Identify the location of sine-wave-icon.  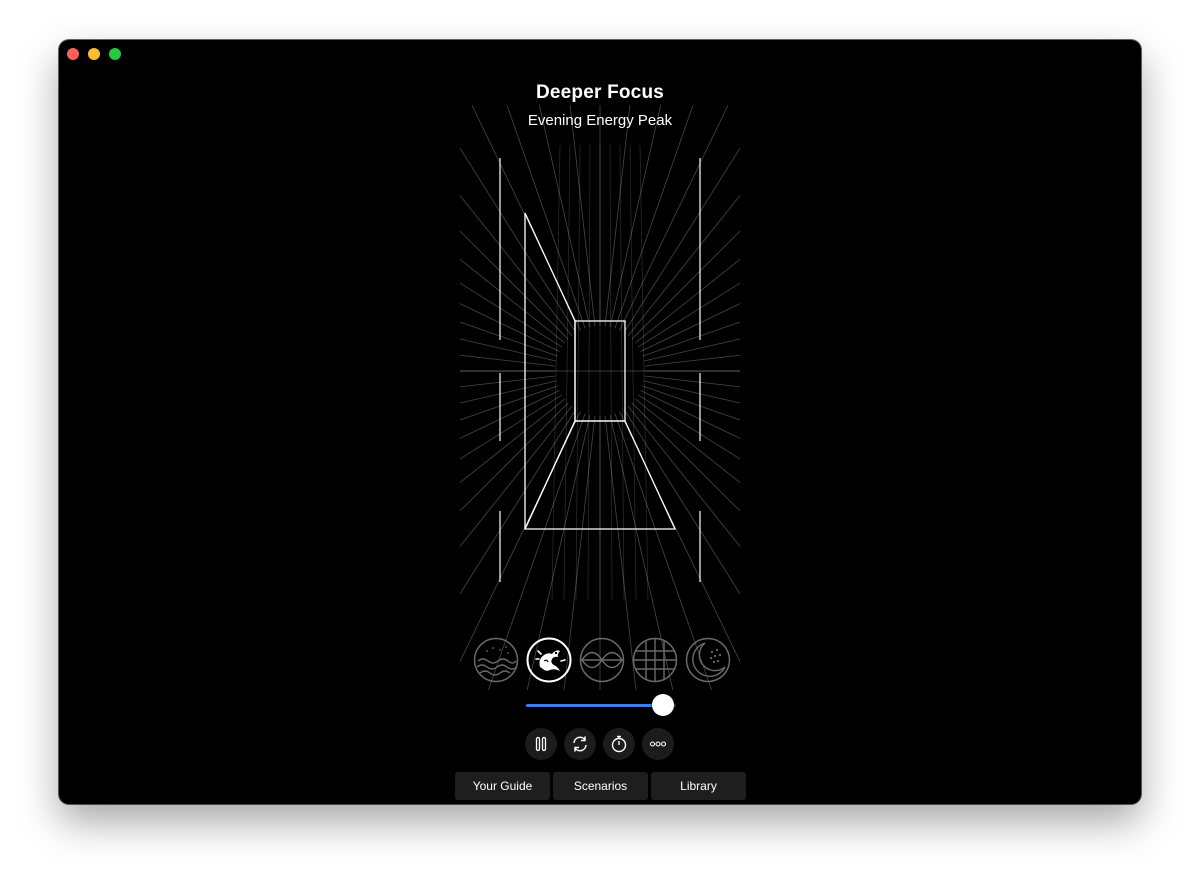
(602, 660).